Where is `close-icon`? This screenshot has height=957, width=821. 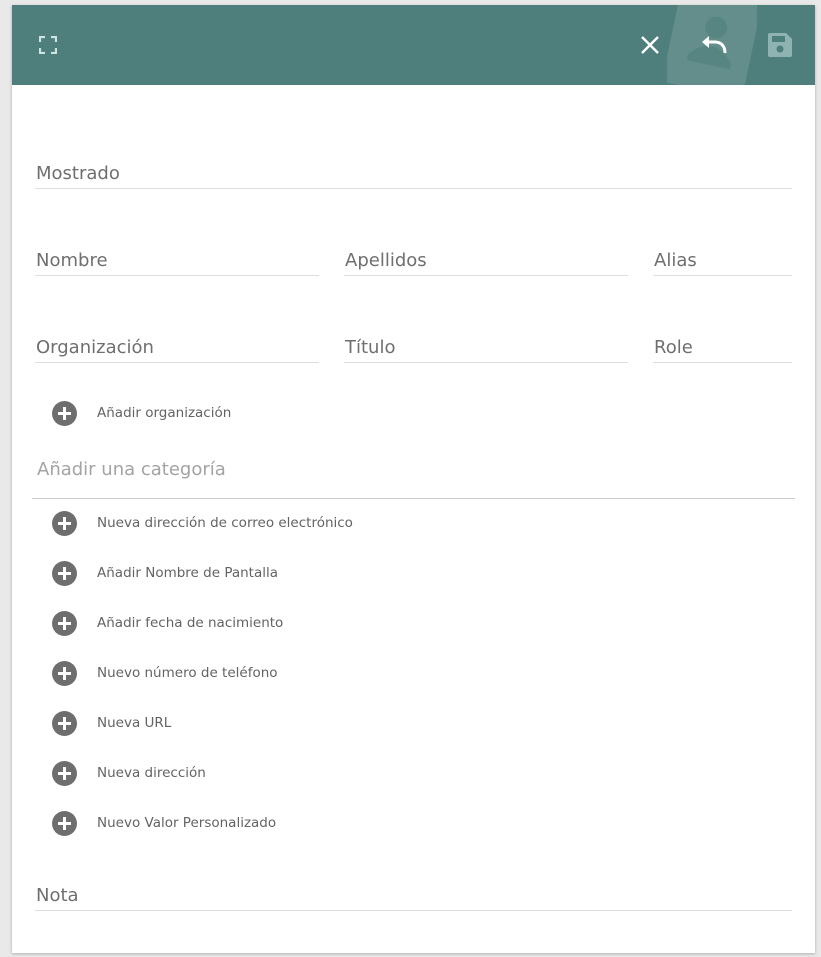
close-icon is located at coordinates (650, 45).